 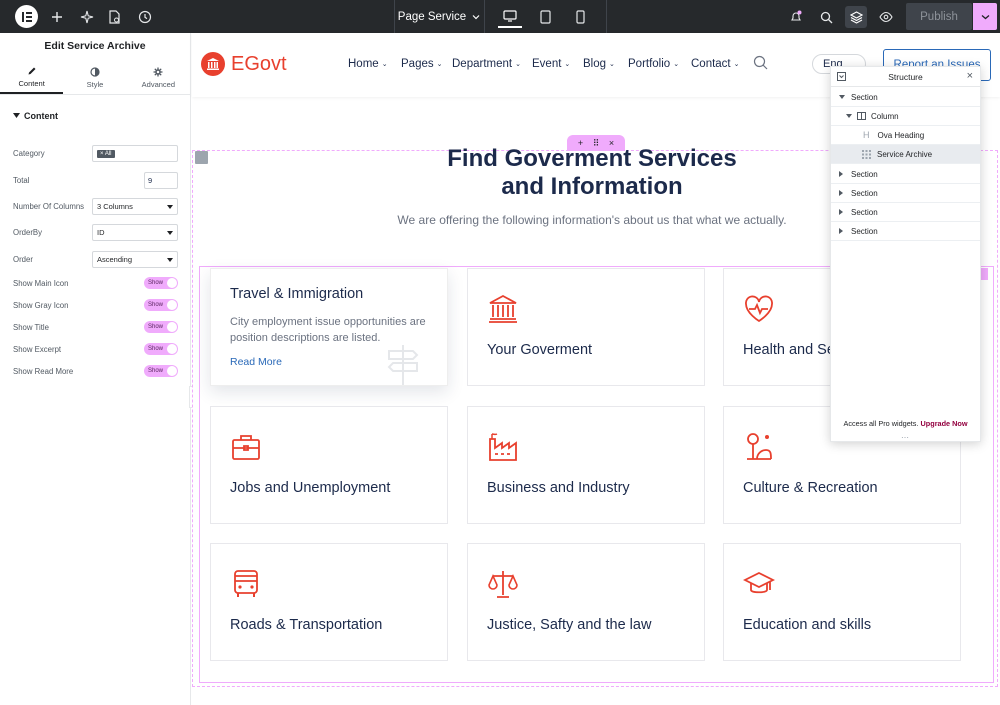 I want to click on preview-icon, so click(x=886, y=17).